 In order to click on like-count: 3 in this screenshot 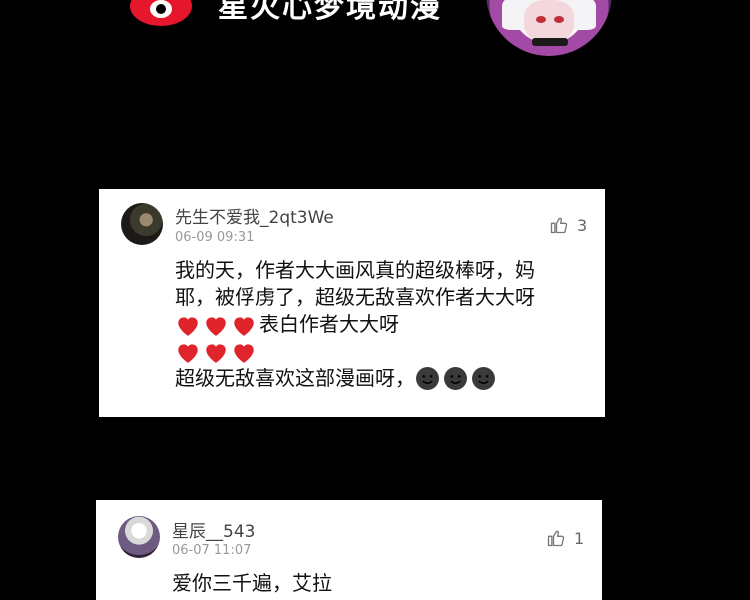, I will do `click(582, 225)`.